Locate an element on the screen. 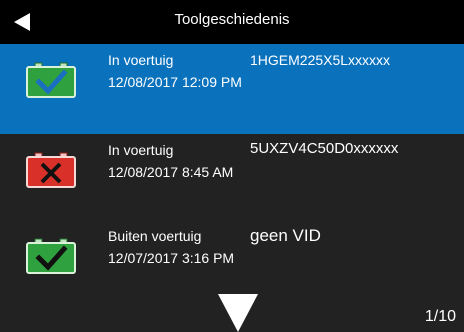 The image size is (464, 332). item-datetime: 12/07/2017 3:16 PM is located at coordinates (171, 258).